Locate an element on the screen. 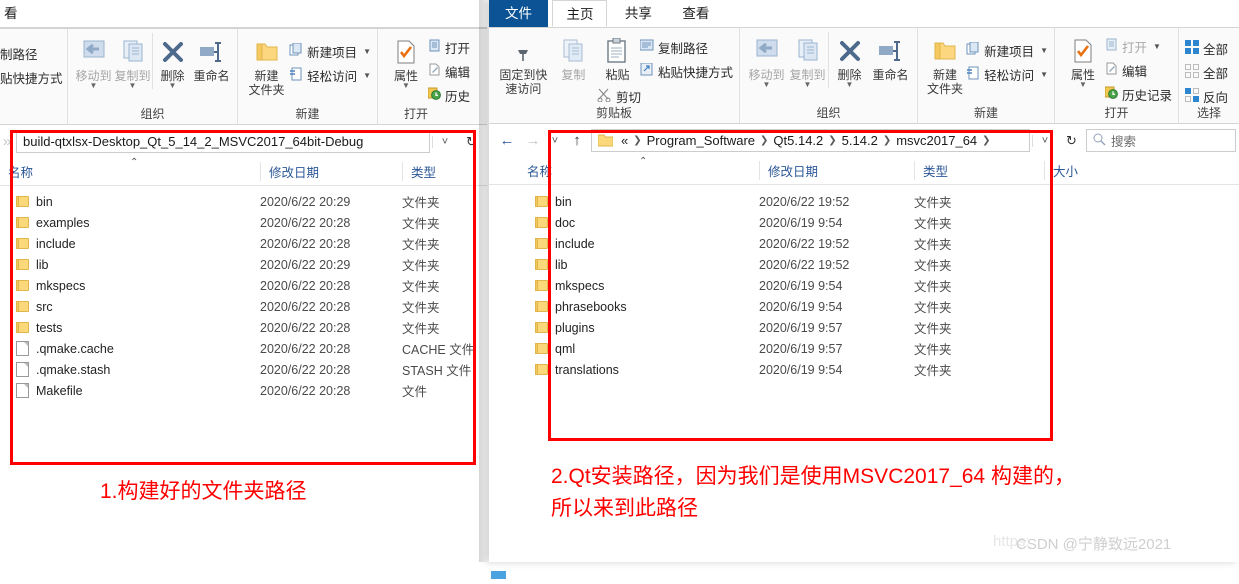  right-group-new: 新建 文件夹 新建项目 ▼ 轻松访问 ▼ 新建 is located at coordinates (986, 75).